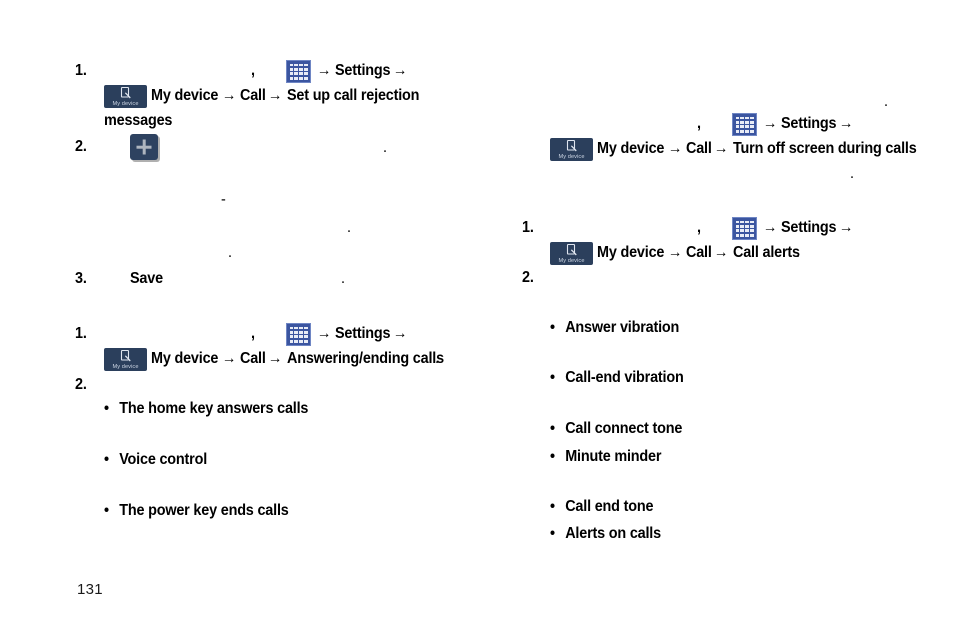  I want to click on nav-turn-off-screen-during-calls: Turn off screen during calls, so click(825, 148).